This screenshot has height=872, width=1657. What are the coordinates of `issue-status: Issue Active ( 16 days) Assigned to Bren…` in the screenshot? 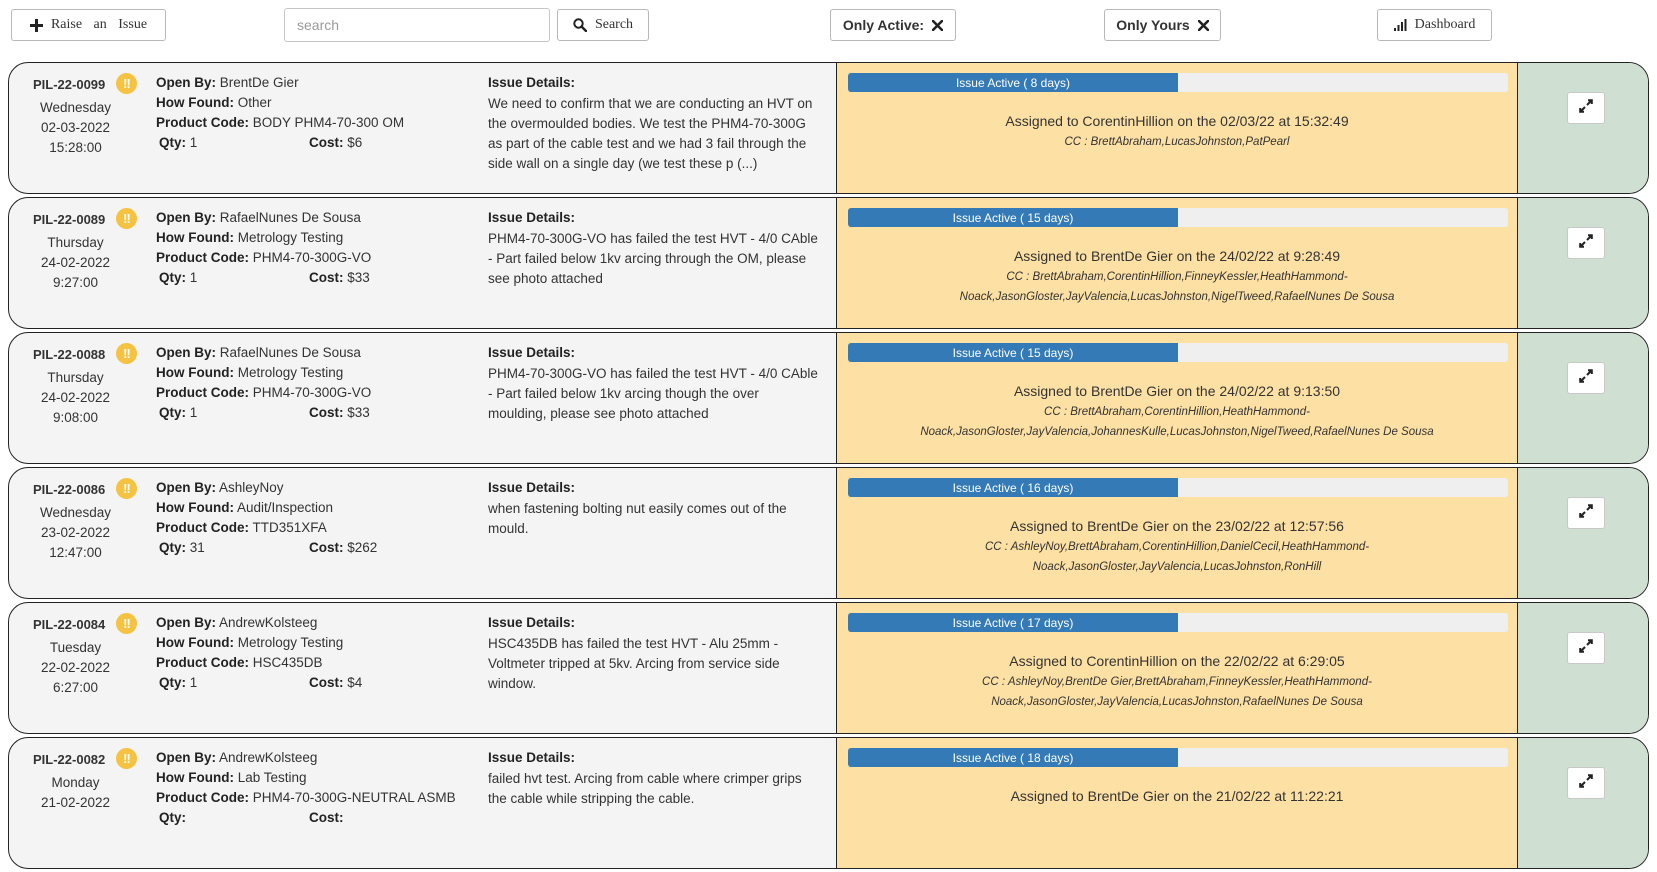 It's located at (1177, 533).